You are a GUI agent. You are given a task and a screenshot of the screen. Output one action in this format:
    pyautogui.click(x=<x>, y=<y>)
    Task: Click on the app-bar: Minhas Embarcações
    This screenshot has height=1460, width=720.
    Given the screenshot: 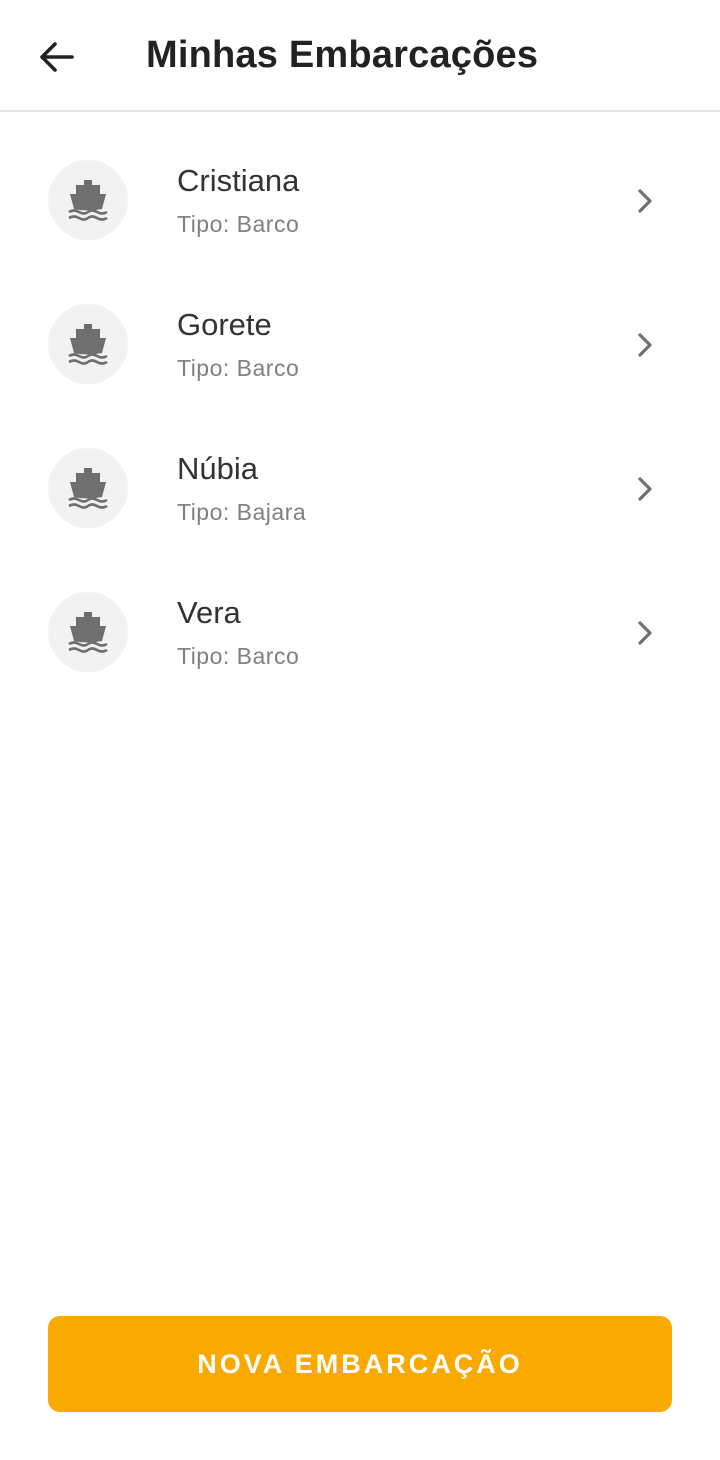 What is the action you would take?
    pyautogui.click(x=360, y=56)
    